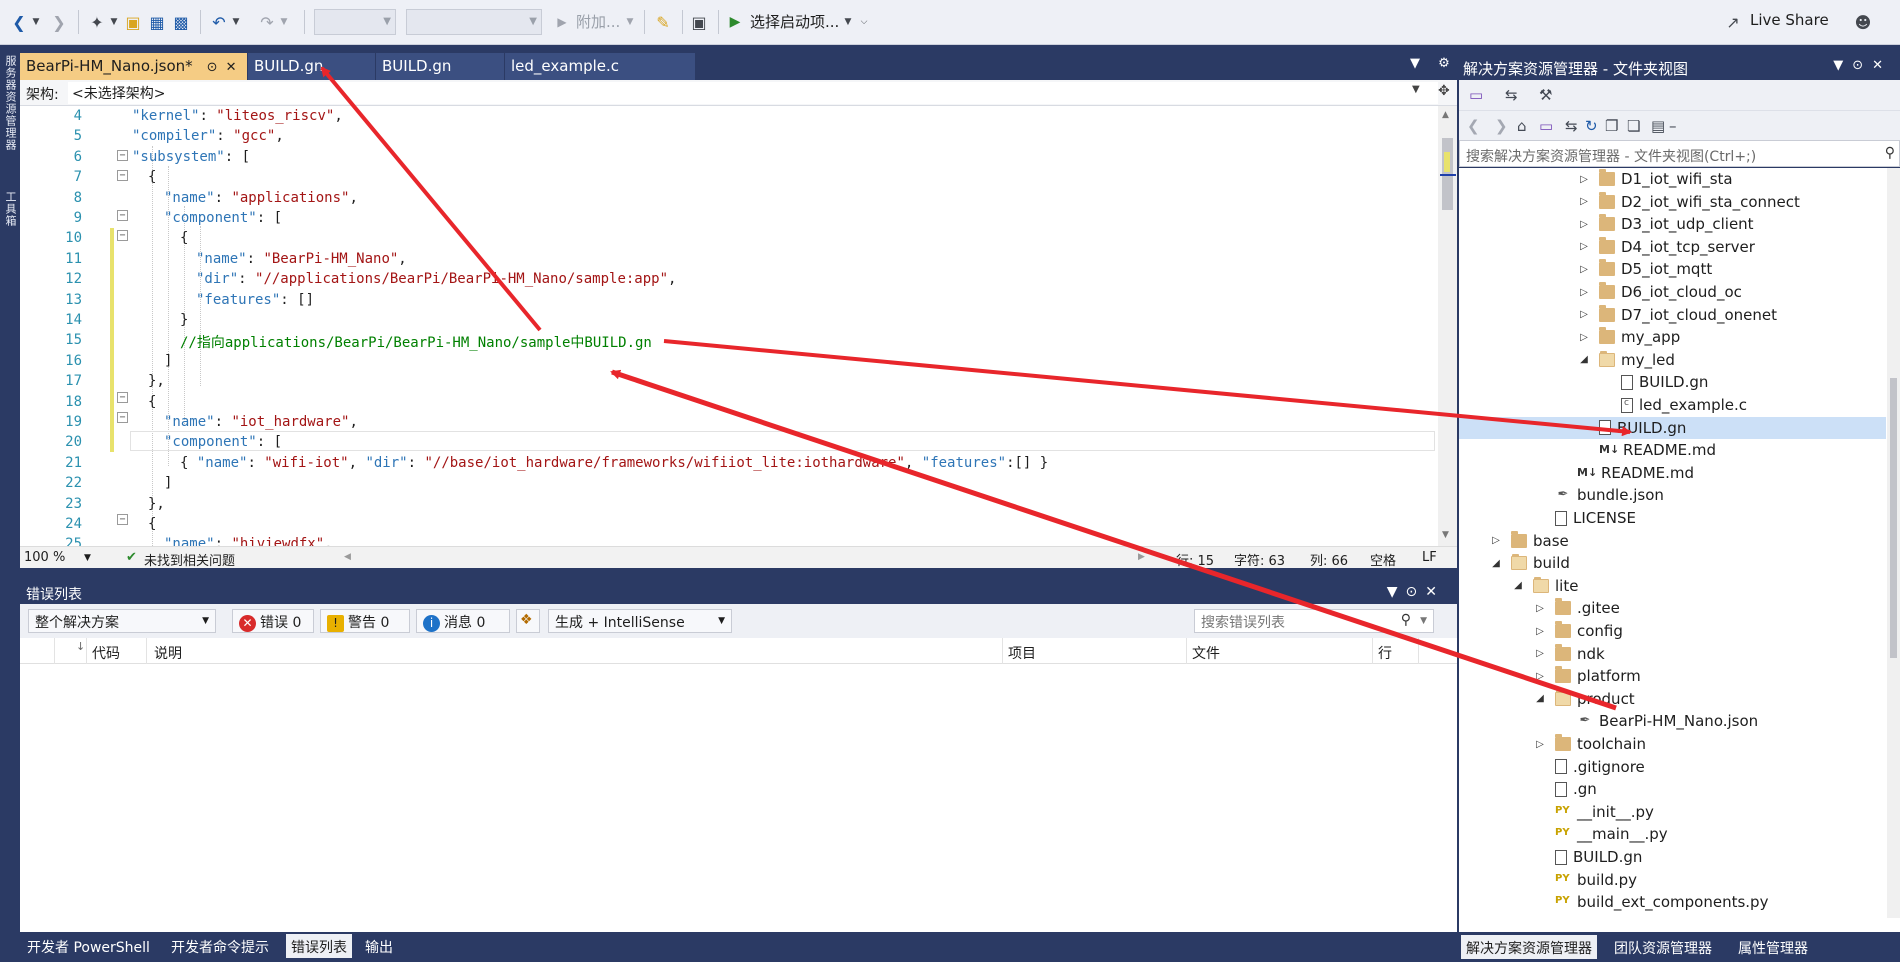 Image resolution: width=1900 pixels, height=962 pixels. What do you see at coordinates (301, 259) in the screenshot?
I see `code-line: "name": "BearPi-HM_Nano",` at bounding box center [301, 259].